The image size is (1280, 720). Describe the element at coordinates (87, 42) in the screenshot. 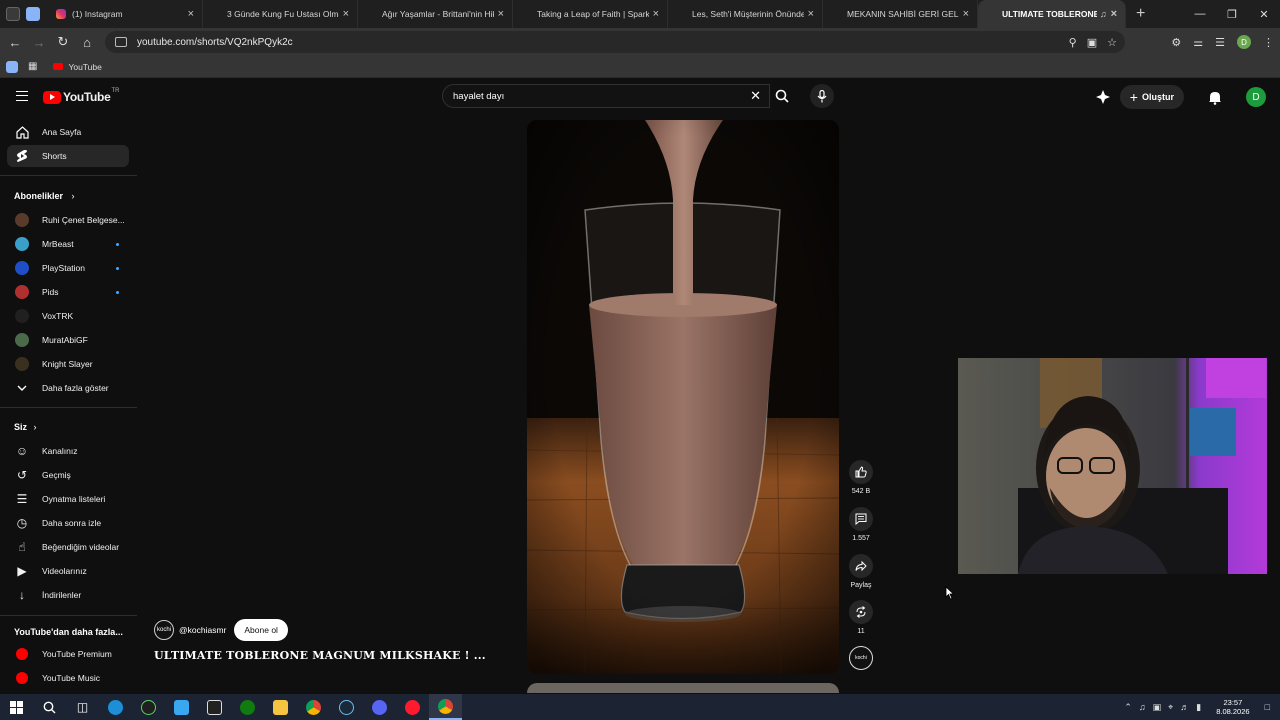

I see `home-button: ⌂` at that location.